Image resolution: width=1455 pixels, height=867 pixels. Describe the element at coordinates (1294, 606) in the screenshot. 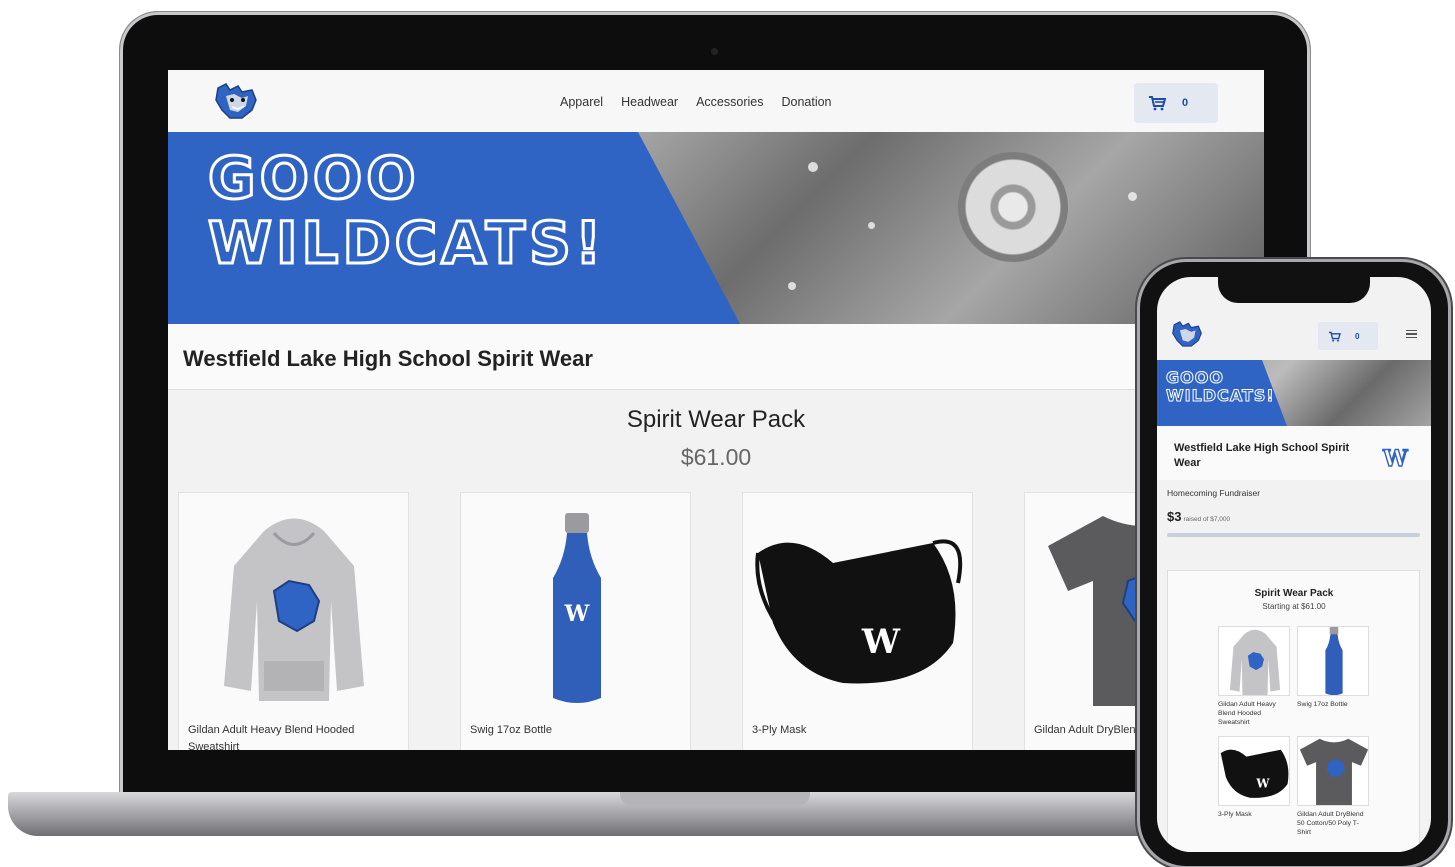

I see `pack-price: Starting at $61.00` at that location.